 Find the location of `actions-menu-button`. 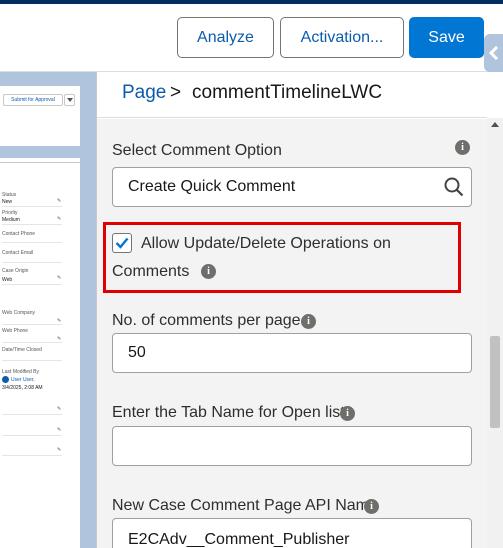

actions-menu-button is located at coordinates (69, 100).